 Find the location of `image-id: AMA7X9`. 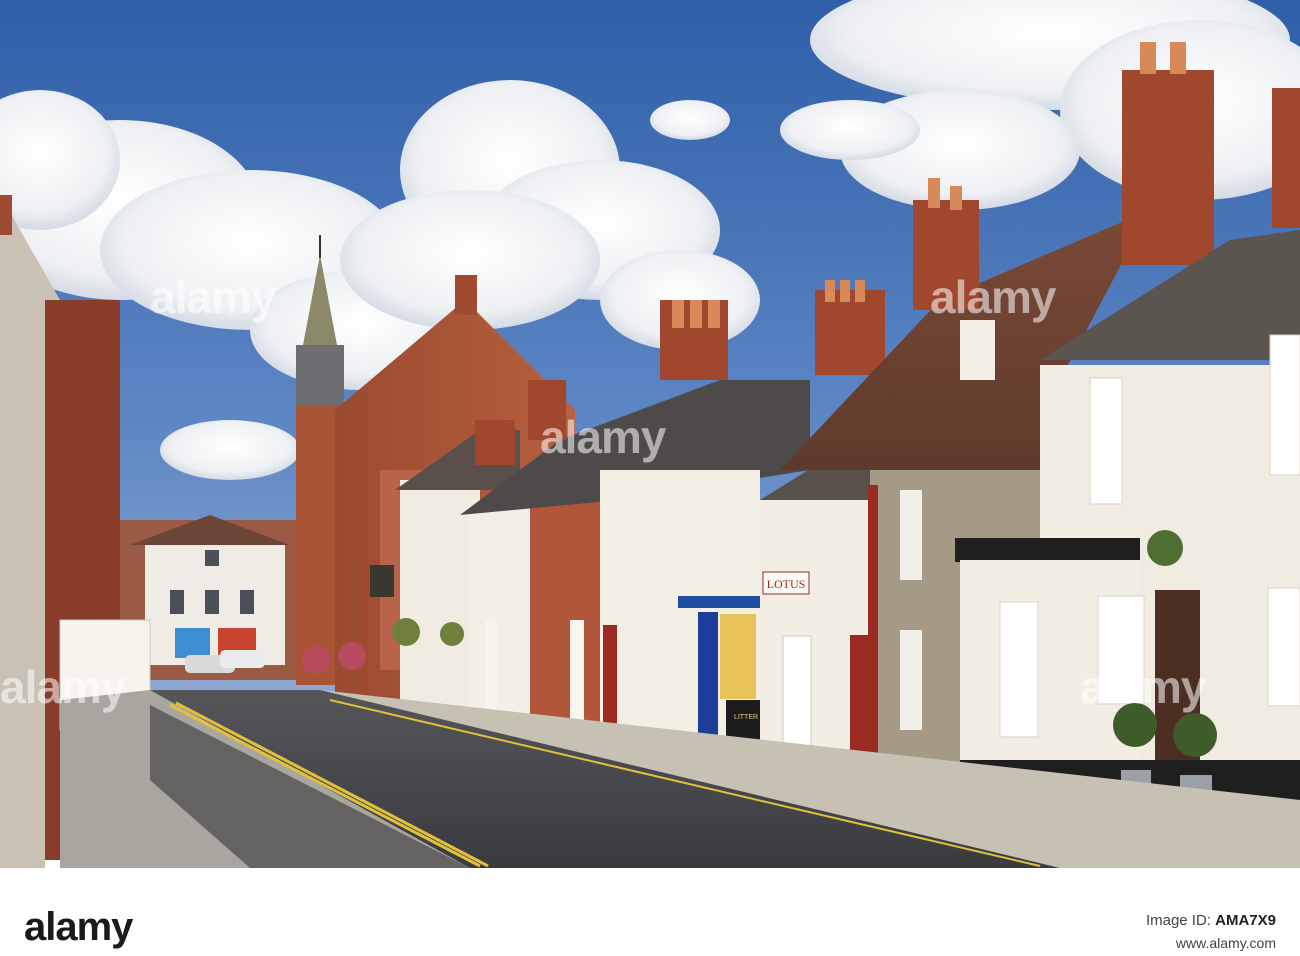

image-id: AMA7X9 is located at coordinates (1245, 920).